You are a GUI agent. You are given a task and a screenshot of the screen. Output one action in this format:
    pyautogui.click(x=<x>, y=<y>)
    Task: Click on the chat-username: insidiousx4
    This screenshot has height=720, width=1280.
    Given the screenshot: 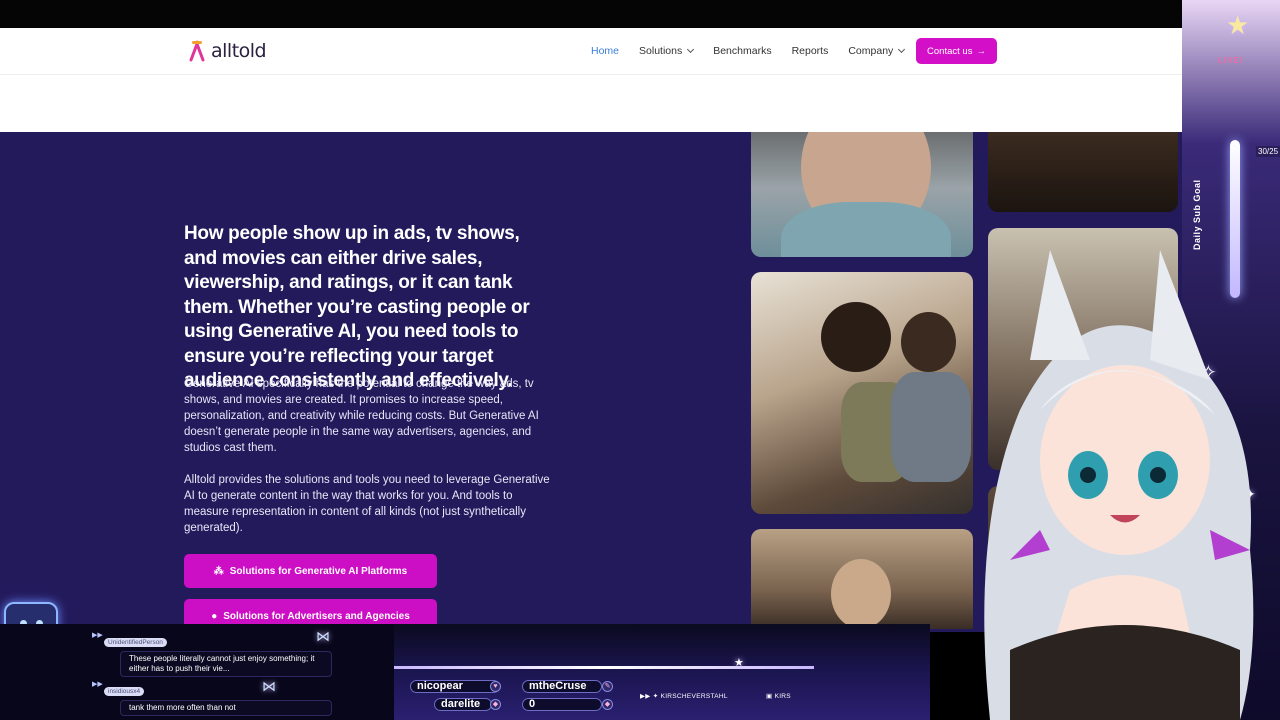 What is the action you would take?
    pyautogui.click(x=124, y=691)
    